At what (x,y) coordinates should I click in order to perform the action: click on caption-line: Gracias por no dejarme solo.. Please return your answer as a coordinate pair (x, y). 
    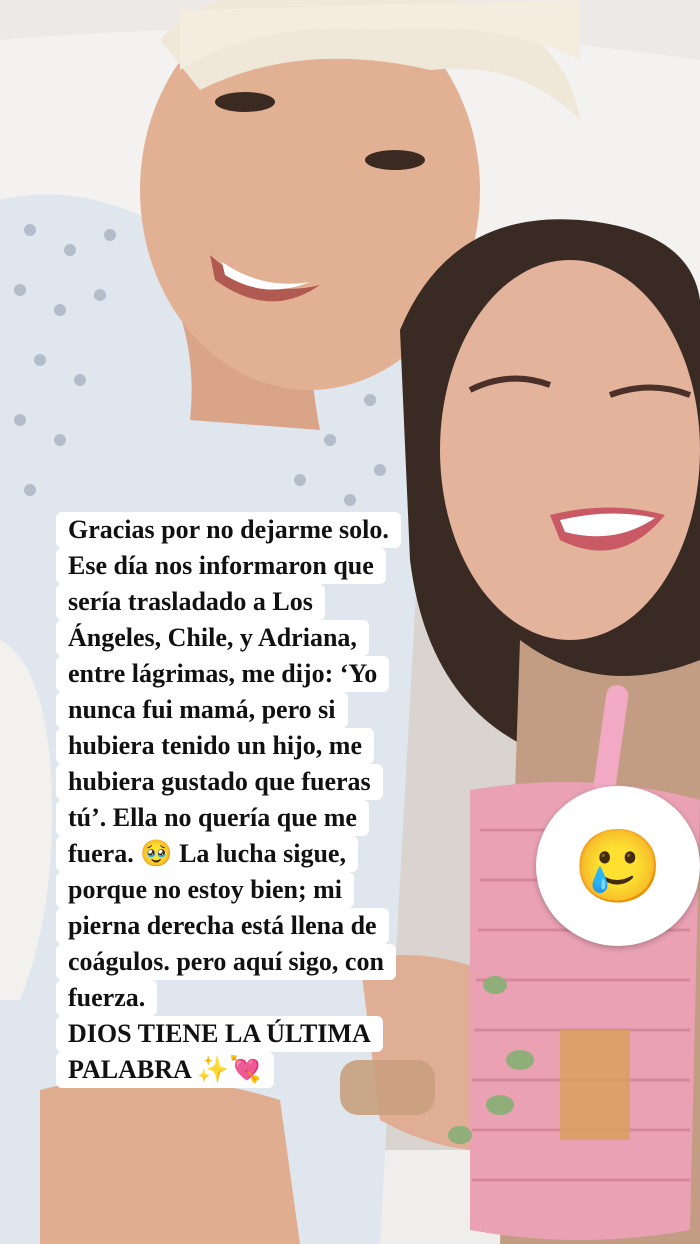
    Looking at the image, I should click on (228, 530).